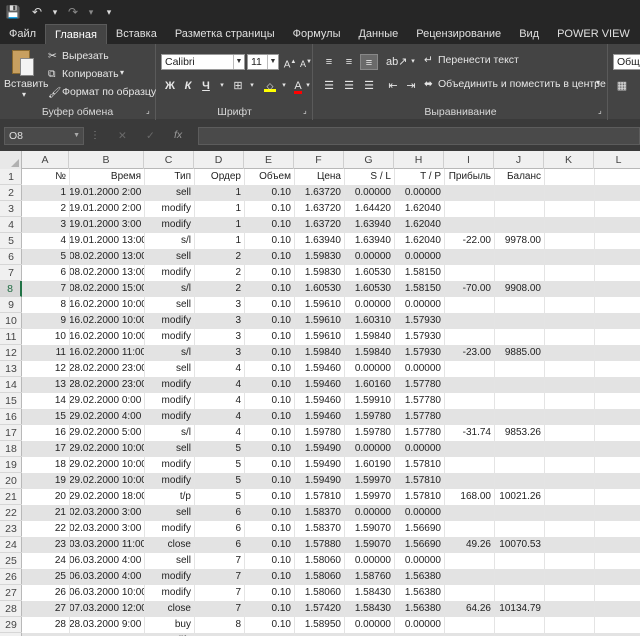  What do you see at coordinates (519, 353) in the screenshot?
I see `cell: 9885.00` at bounding box center [519, 353].